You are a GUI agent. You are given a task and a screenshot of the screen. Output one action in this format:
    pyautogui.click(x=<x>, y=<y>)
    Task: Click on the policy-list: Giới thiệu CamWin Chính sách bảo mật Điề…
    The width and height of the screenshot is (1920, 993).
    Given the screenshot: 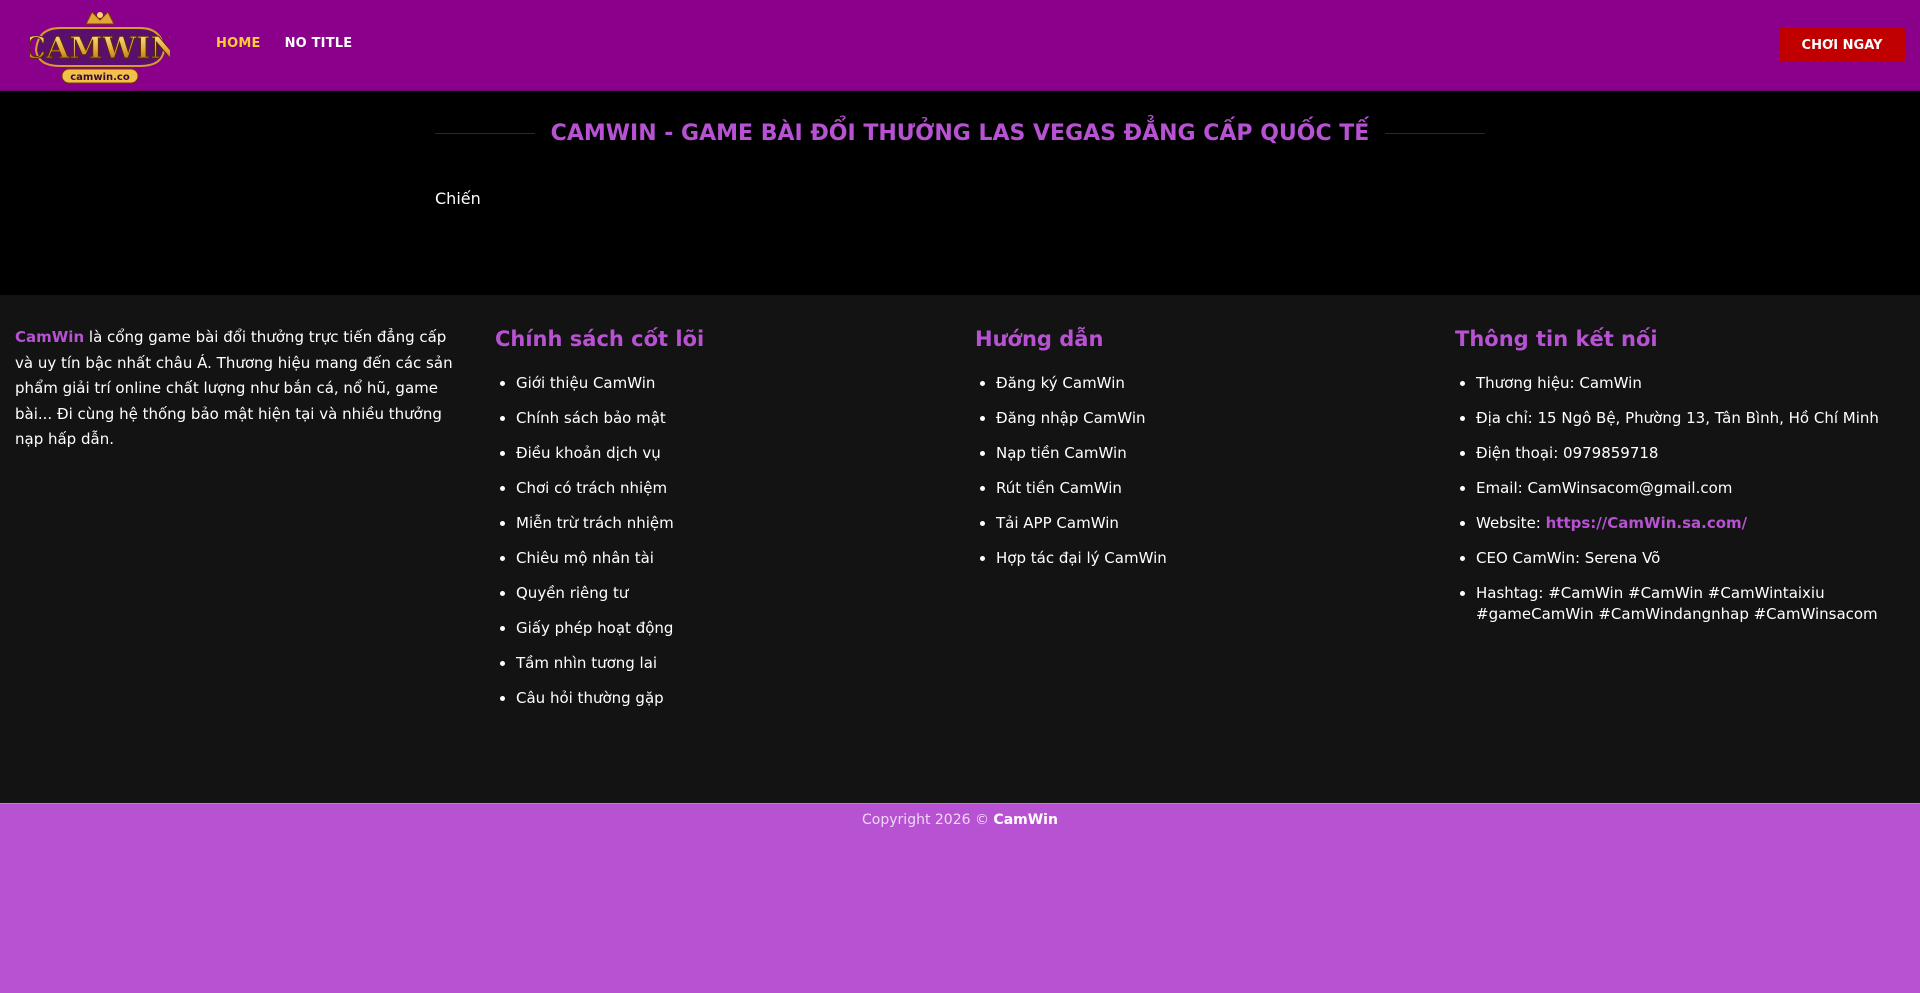 What is the action you would take?
    pyautogui.click(x=725, y=541)
    